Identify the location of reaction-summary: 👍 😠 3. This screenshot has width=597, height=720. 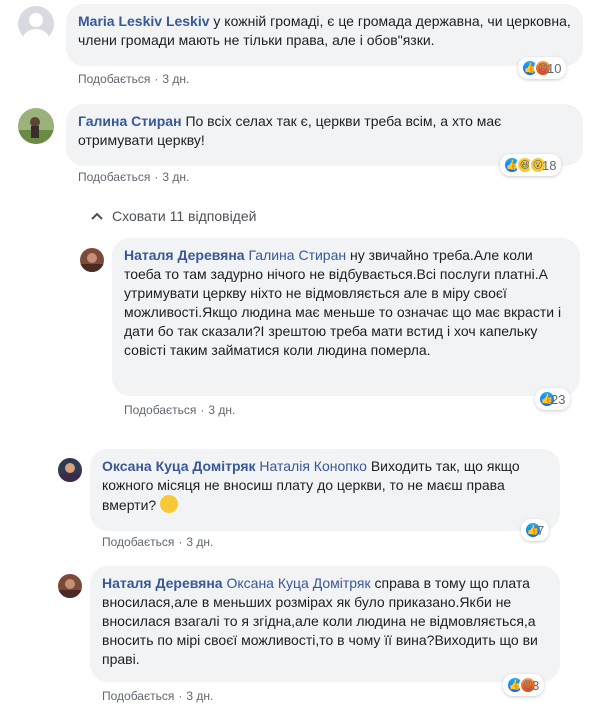
(524, 685).